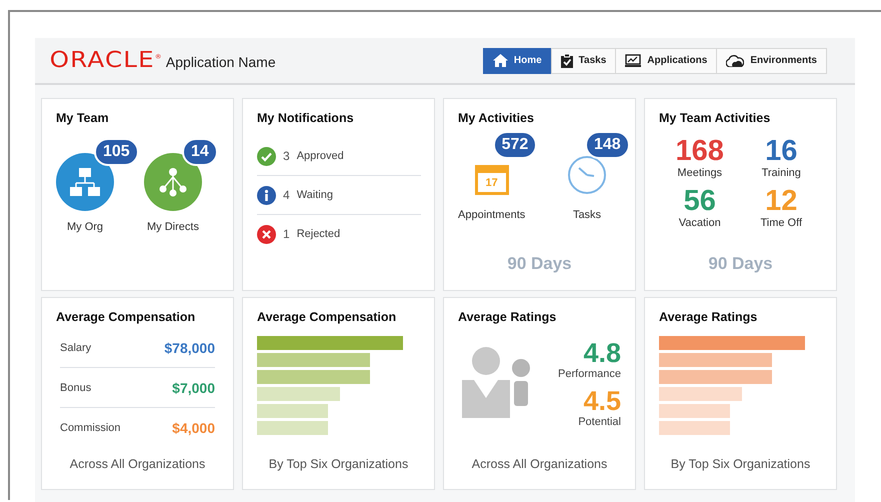 The height and width of the screenshot is (502, 881). Describe the element at coordinates (193, 388) in the screenshot. I see `compensation-value: $7,000` at that location.